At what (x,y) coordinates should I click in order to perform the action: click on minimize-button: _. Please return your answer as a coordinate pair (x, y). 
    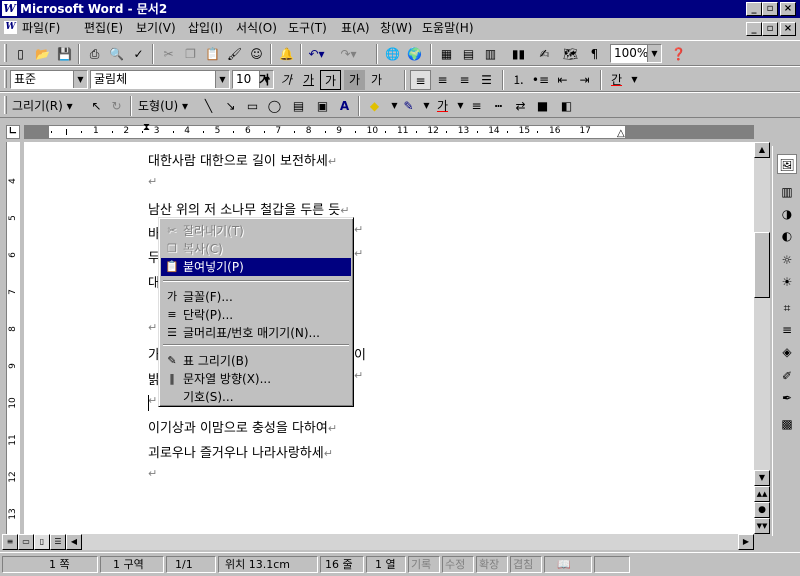
    Looking at the image, I should click on (754, 9).